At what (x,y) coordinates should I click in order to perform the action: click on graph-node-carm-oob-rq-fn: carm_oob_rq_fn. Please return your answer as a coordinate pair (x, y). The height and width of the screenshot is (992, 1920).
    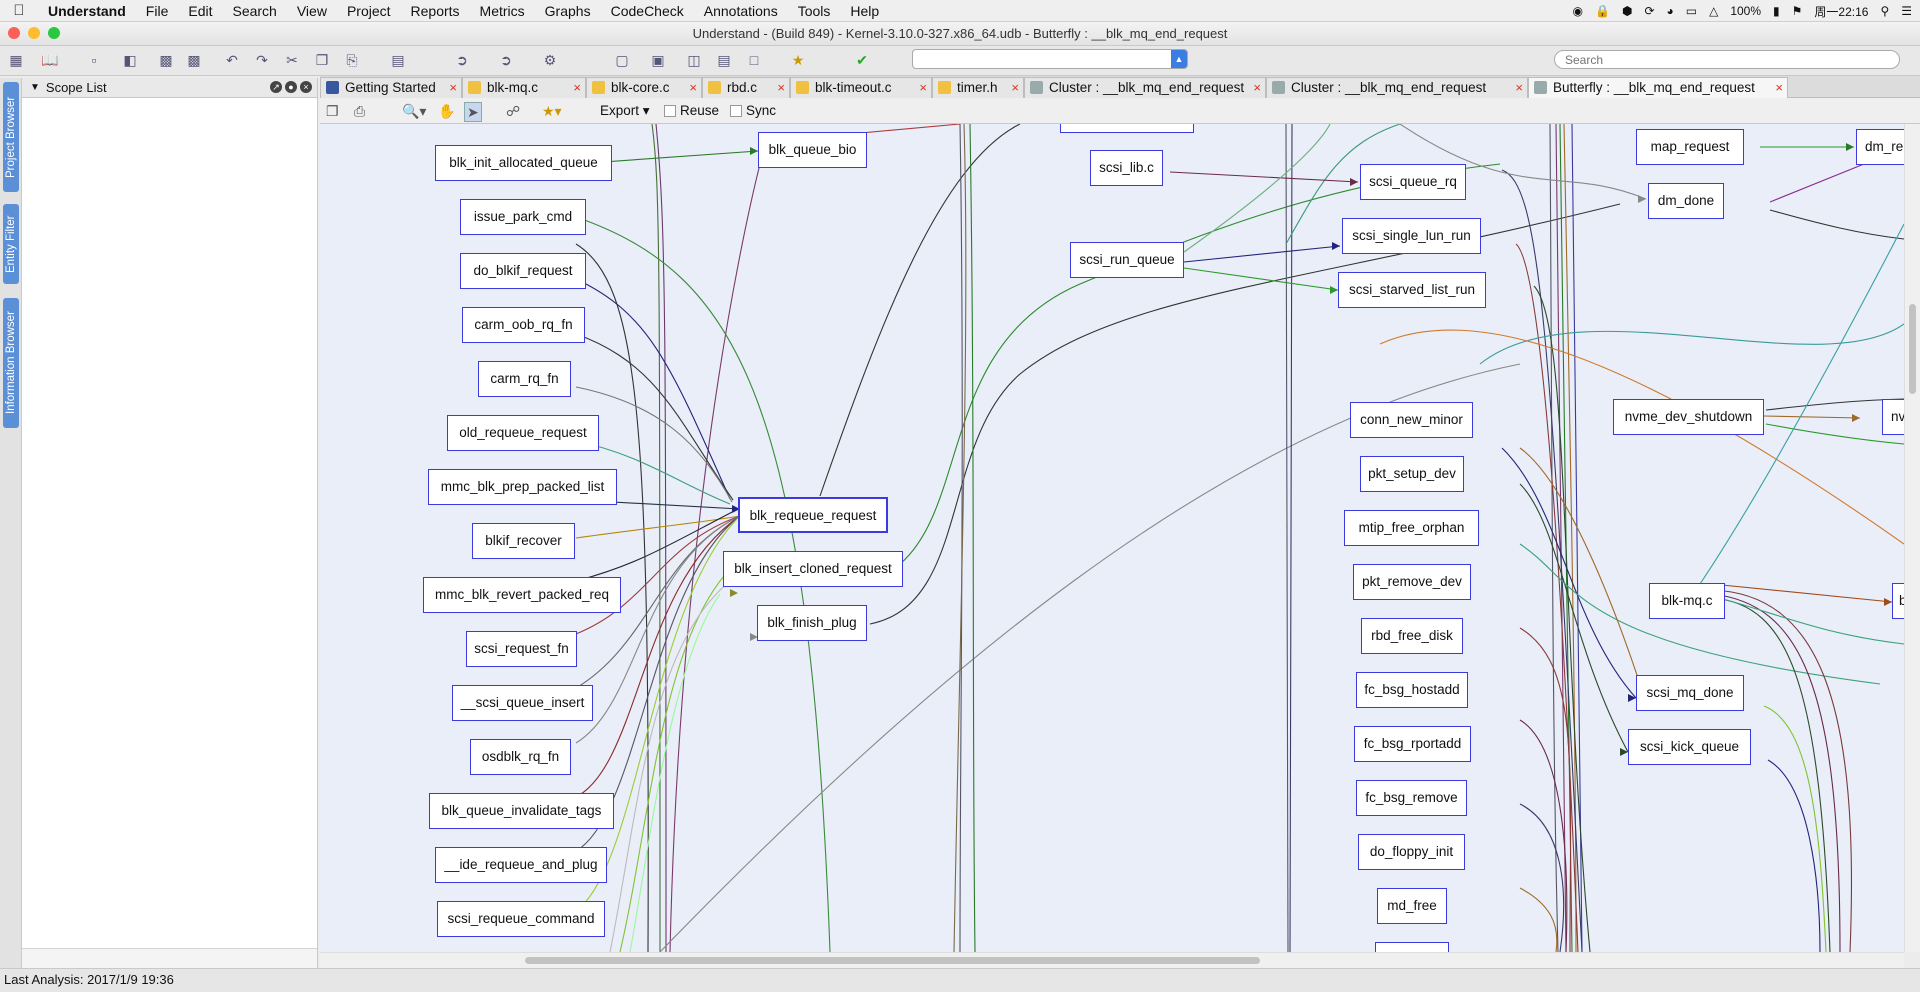
    Looking at the image, I should click on (523, 325).